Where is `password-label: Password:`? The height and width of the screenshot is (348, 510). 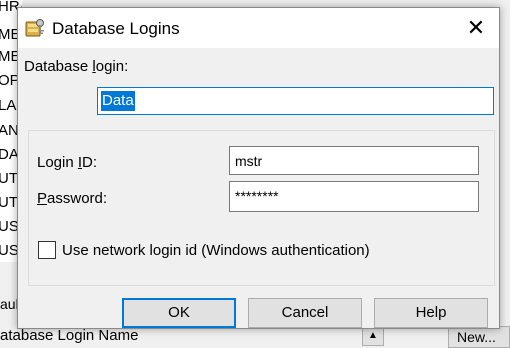
password-label: Password: is located at coordinates (72, 198).